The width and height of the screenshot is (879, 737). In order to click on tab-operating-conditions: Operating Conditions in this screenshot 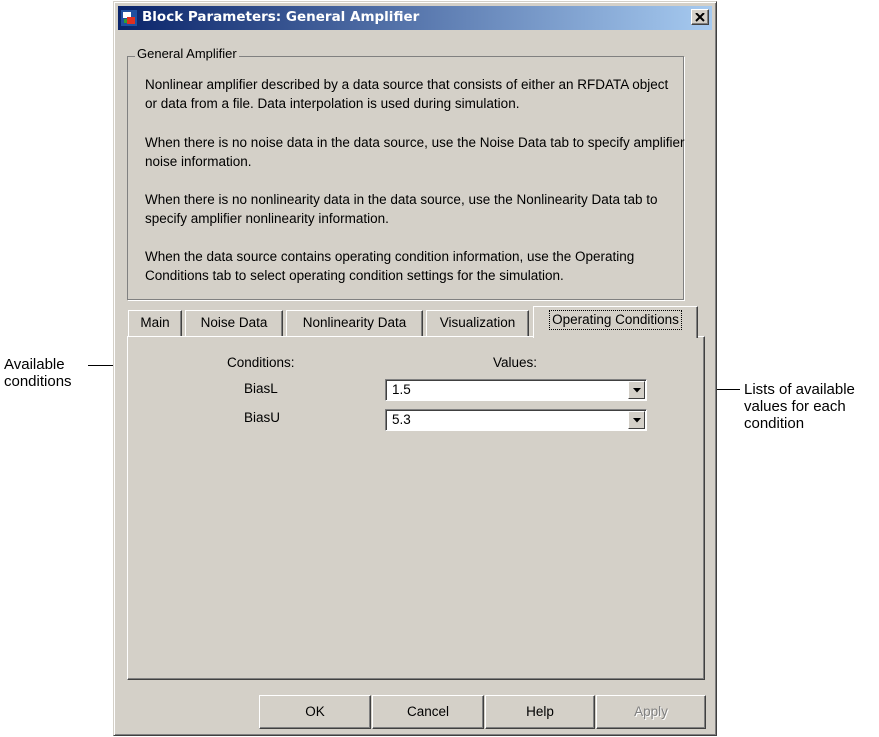, I will do `click(615, 322)`.